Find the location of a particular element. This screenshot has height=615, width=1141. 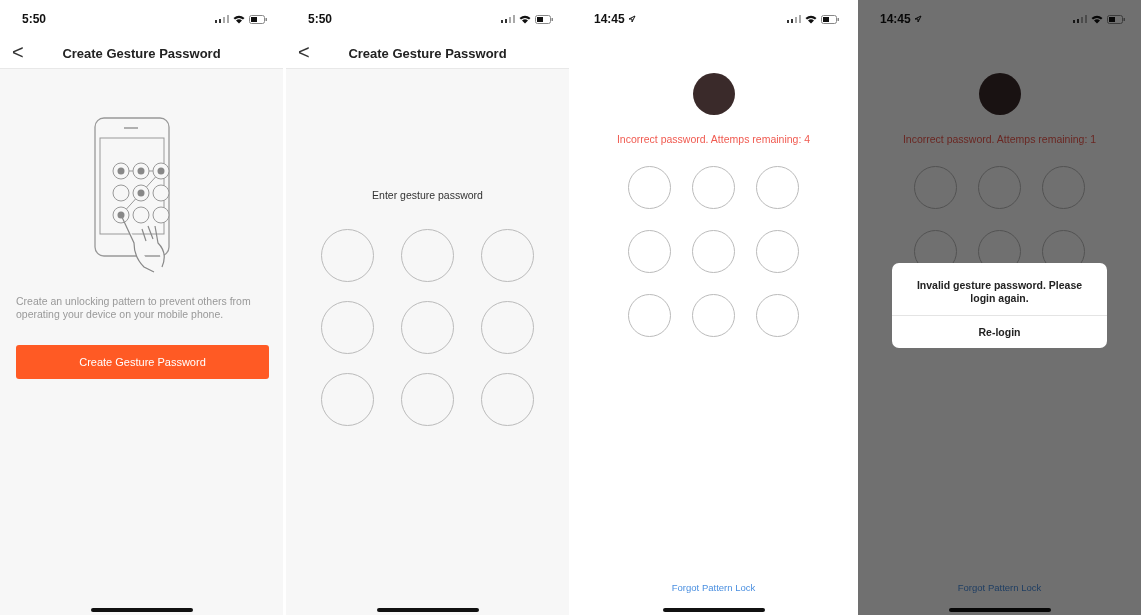

error-message: Incorrect password. Attemps remaining: 1 is located at coordinates (999, 139).